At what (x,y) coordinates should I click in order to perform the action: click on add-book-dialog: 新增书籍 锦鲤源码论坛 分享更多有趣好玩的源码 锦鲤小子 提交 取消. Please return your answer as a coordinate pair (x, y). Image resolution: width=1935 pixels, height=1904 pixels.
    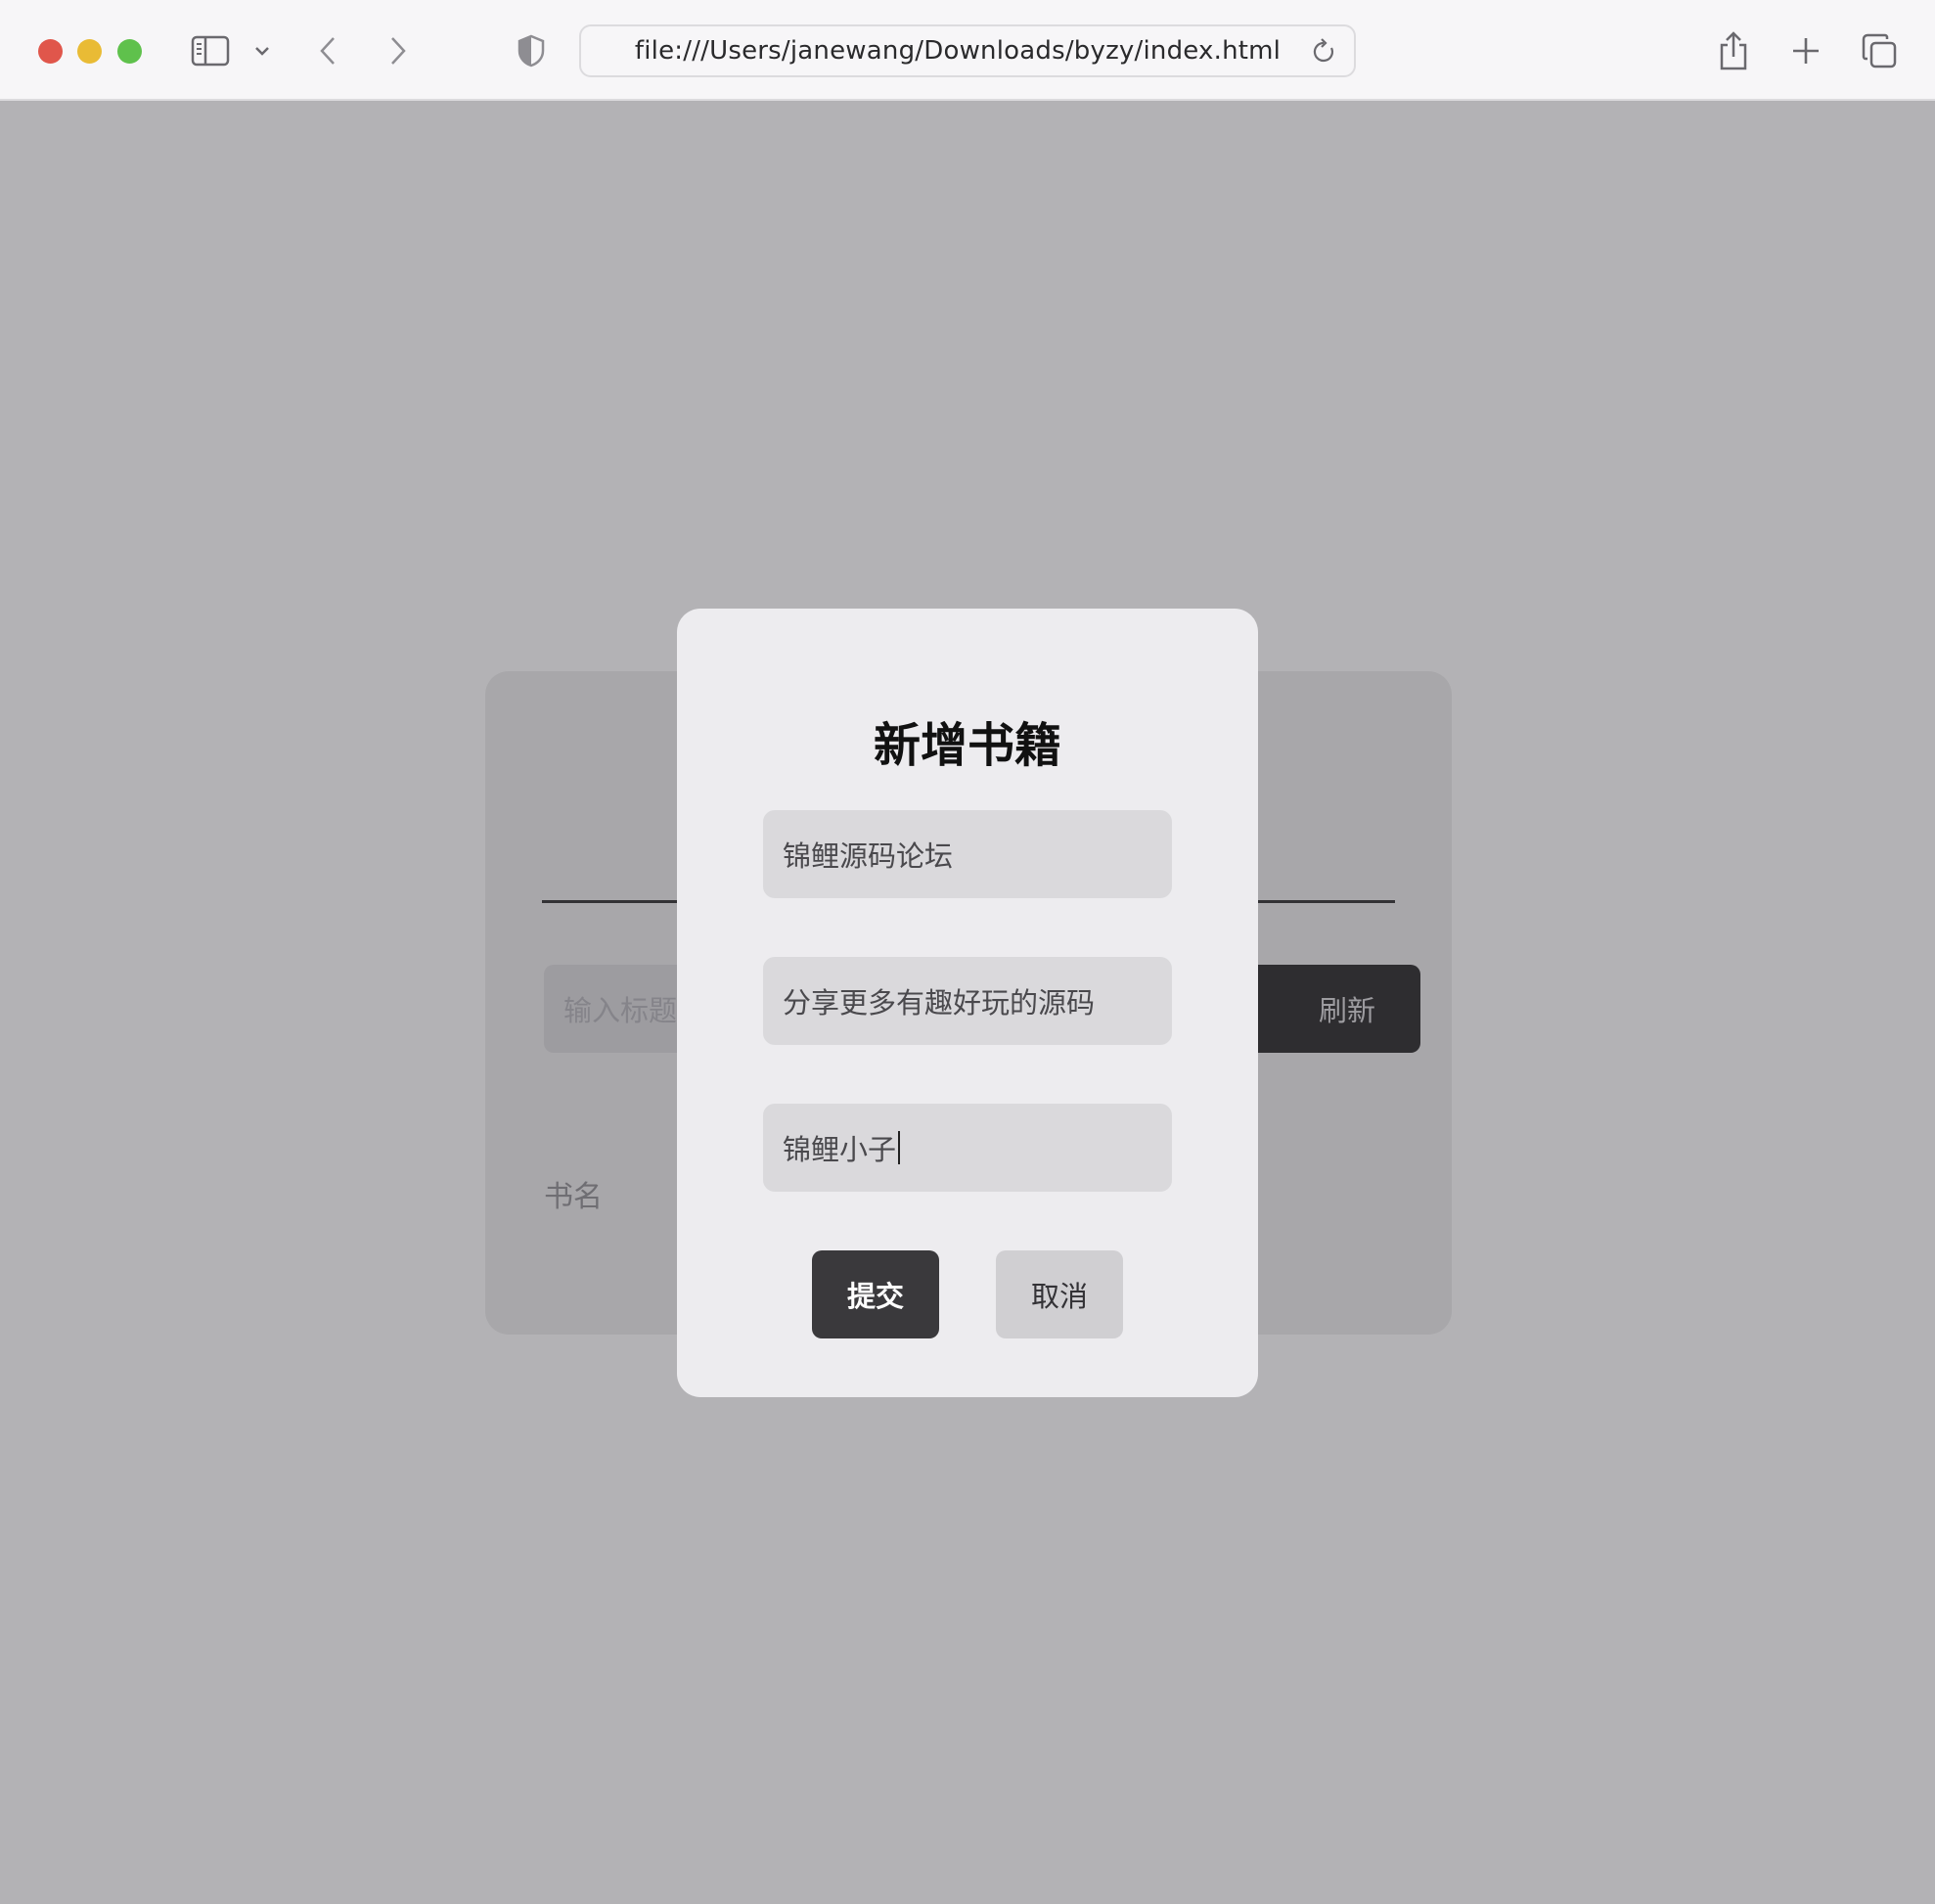
    Looking at the image, I should click on (967, 1003).